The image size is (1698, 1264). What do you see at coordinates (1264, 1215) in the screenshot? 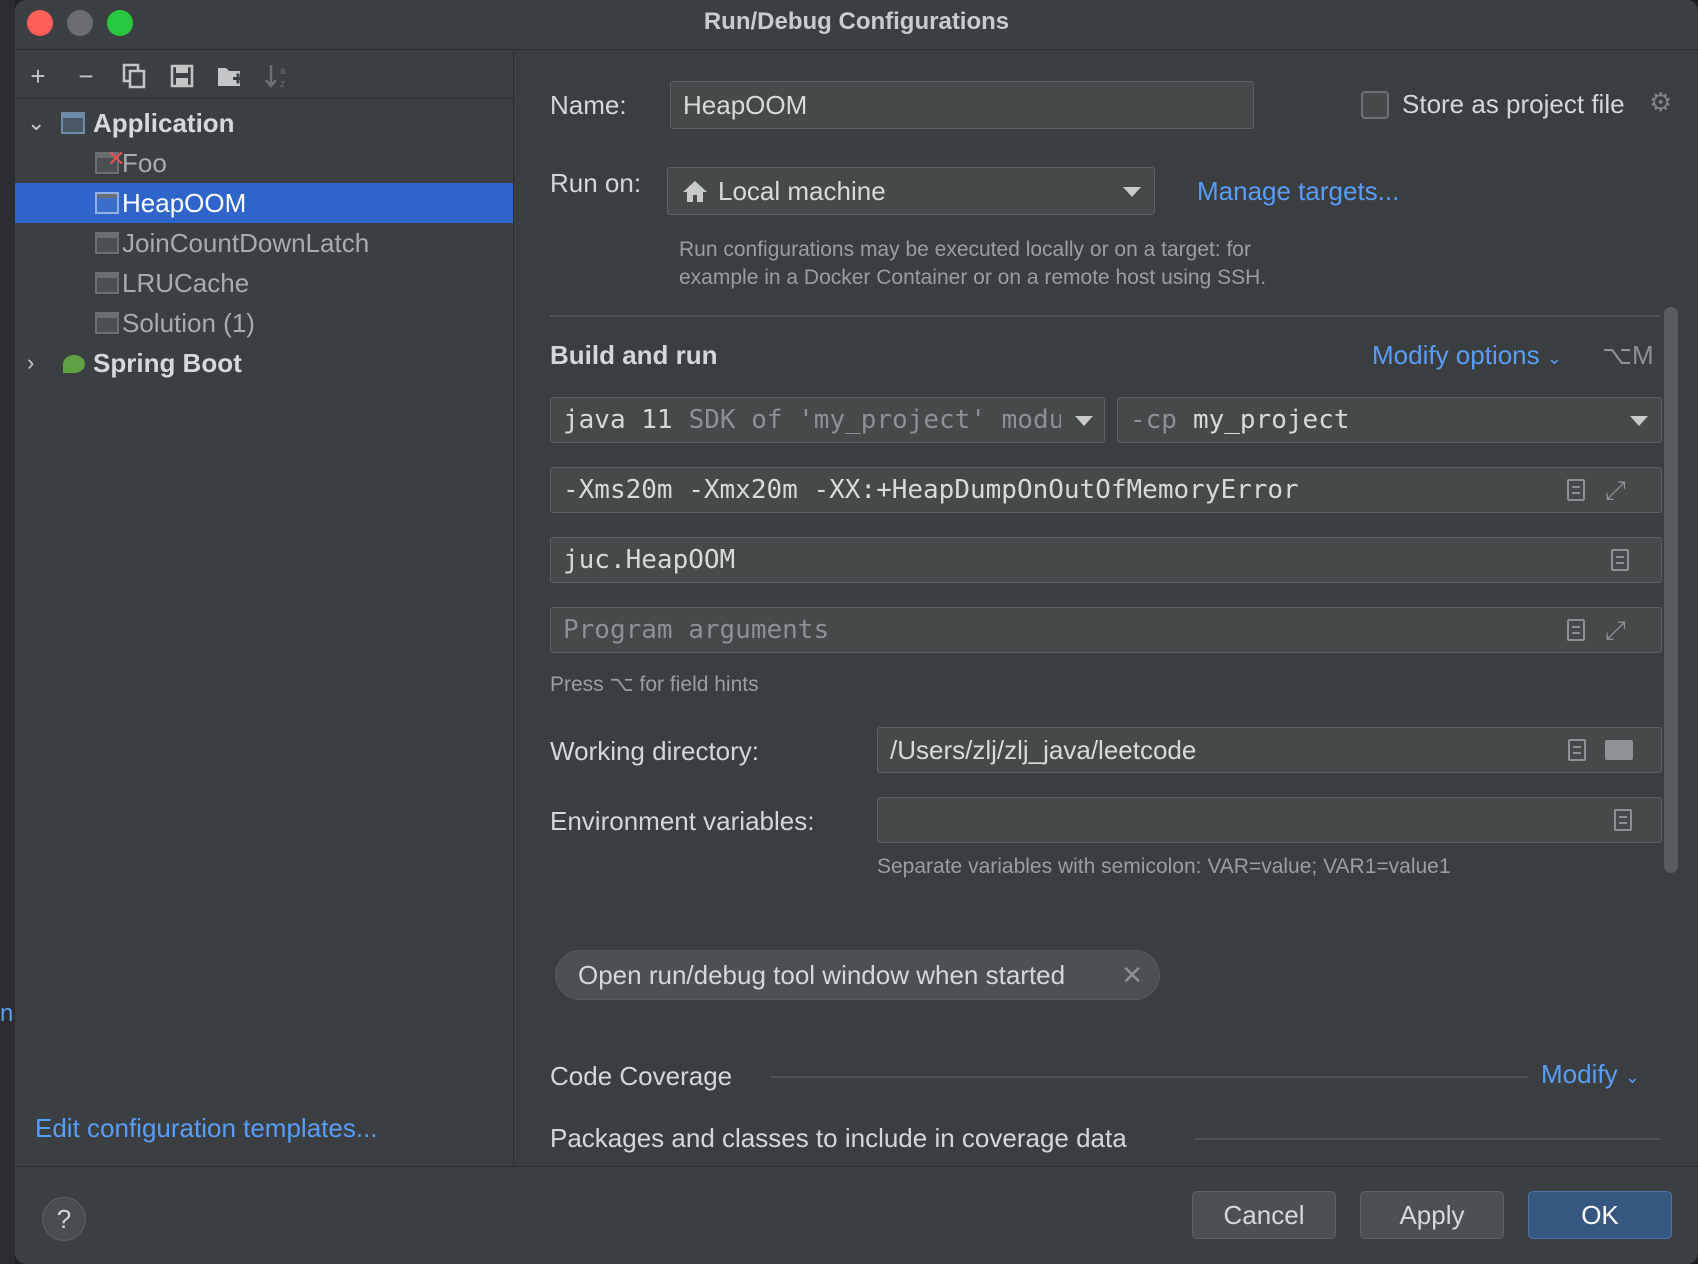
I see `cancel-button: Cancel` at bounding box center [1264, 1215].